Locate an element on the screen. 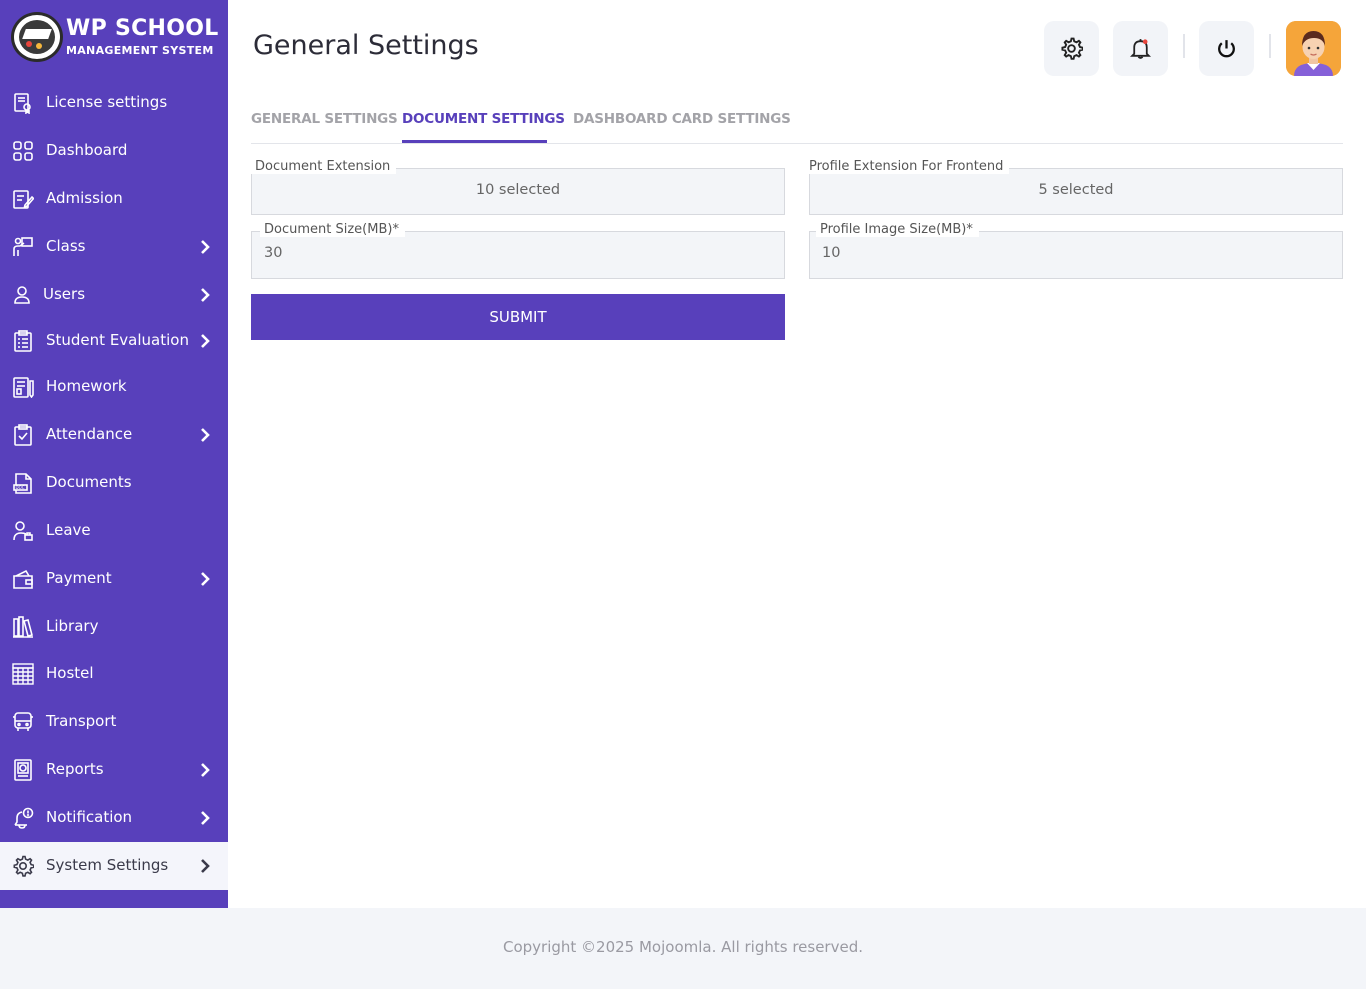 The height and width of the screenshot is (989, 1366). user-avatar-icon is located at coordinates (1313, 48).